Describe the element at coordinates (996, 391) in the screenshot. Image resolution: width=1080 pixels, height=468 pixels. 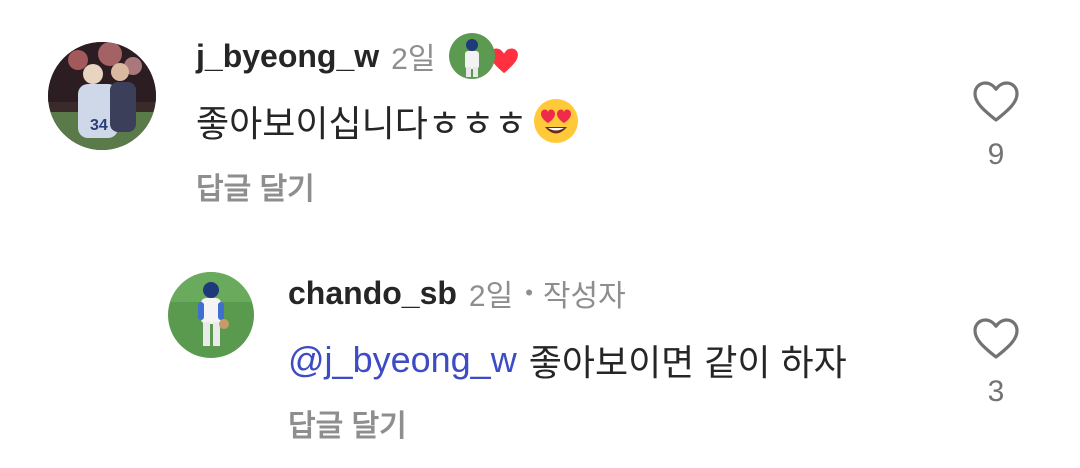
I see `like-count: 3` at that location.